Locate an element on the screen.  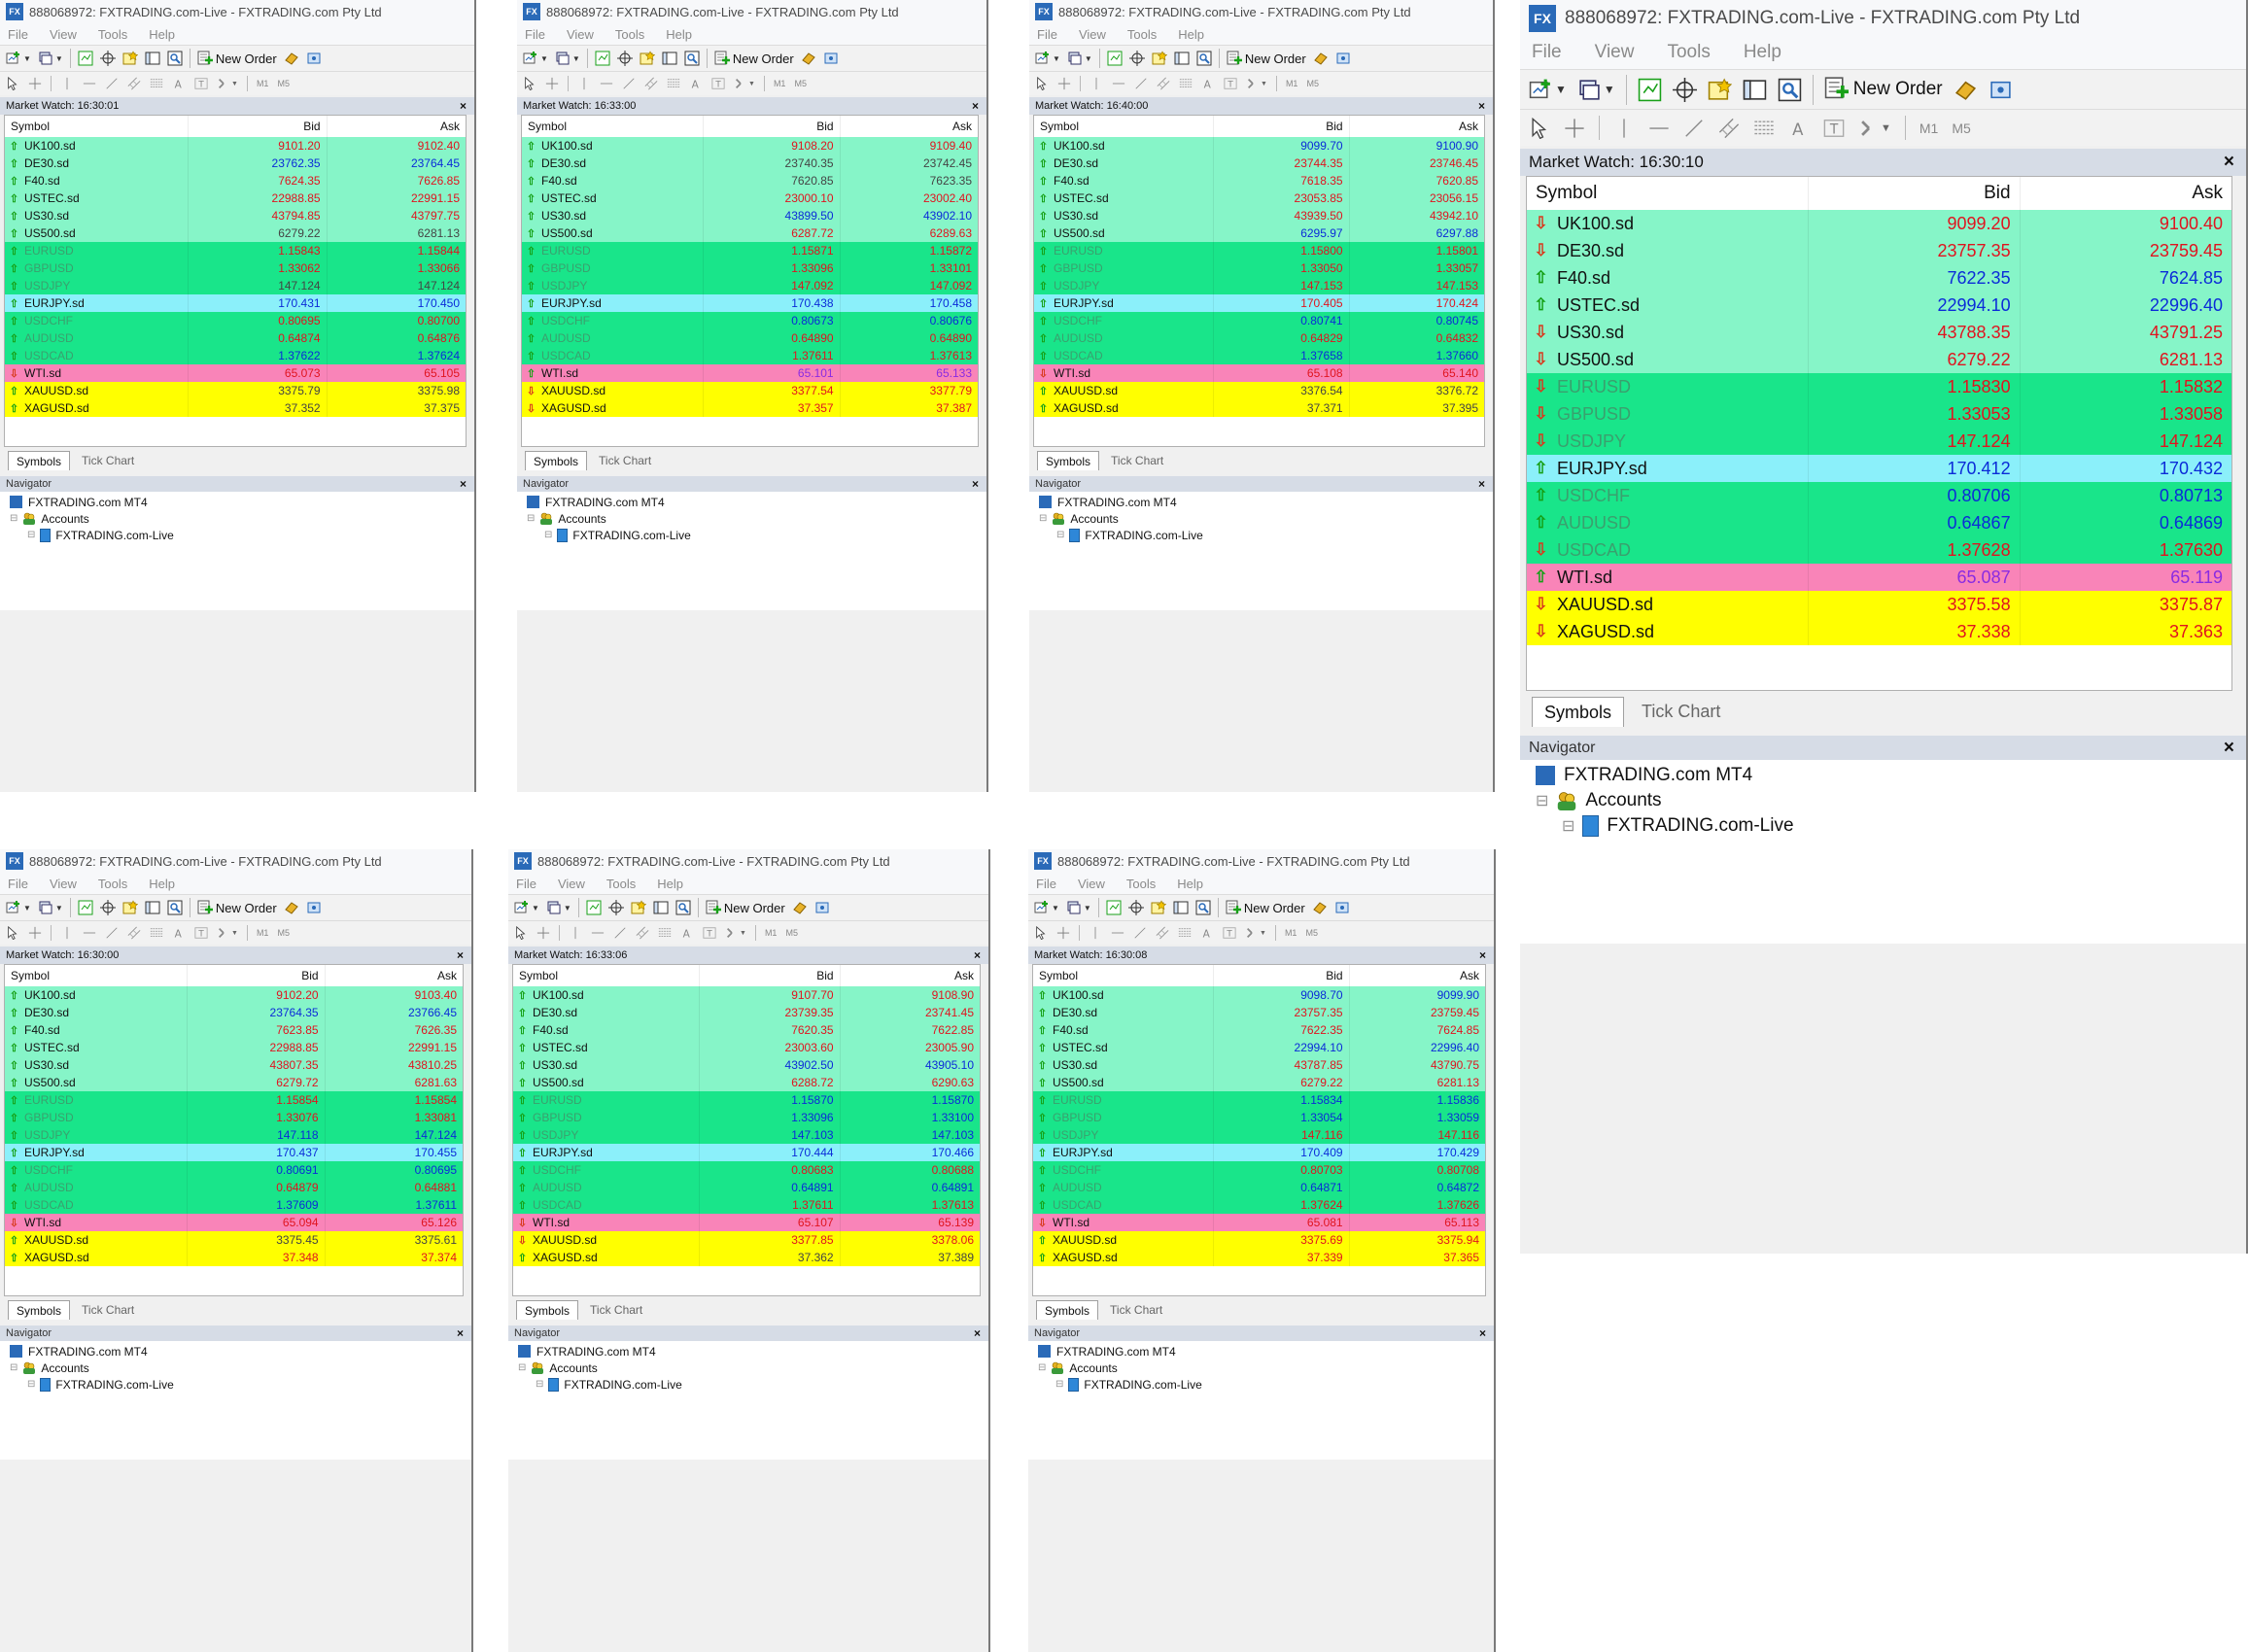
table-row: ⇧ XAGUSD.sd 37.348 37.374 is located at coordinates (234, 1258).